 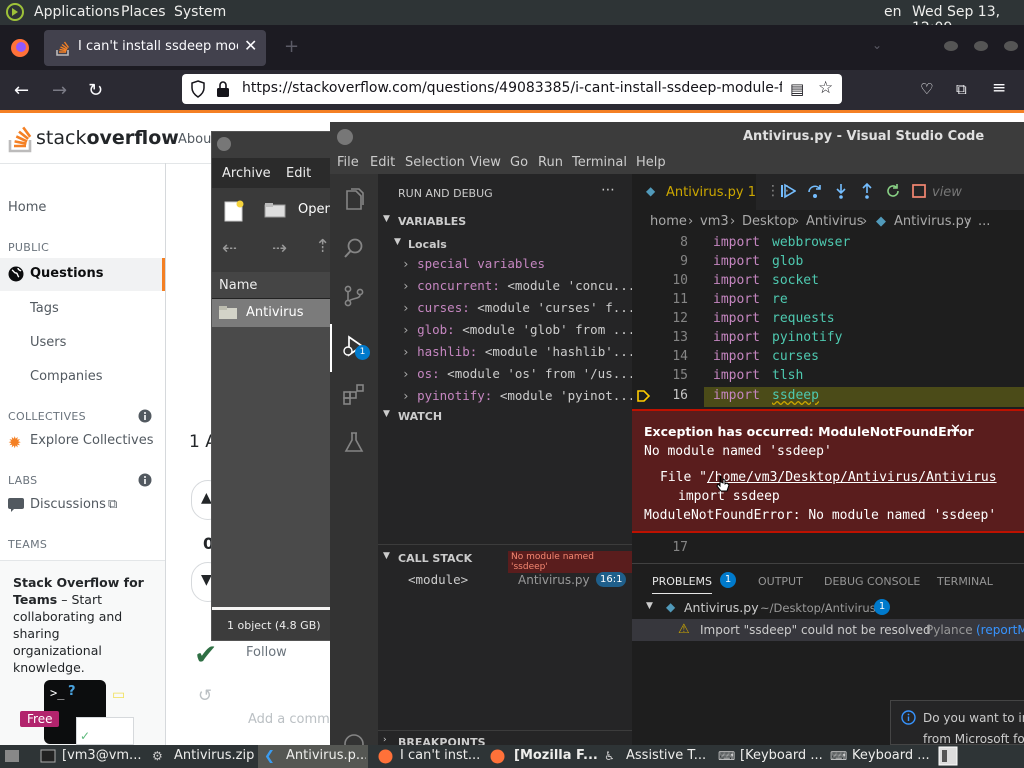 What do you see at coordinates (951, 46) in the screenshot?
I see `window-minimize-icon` at bounding box center [951, 46].